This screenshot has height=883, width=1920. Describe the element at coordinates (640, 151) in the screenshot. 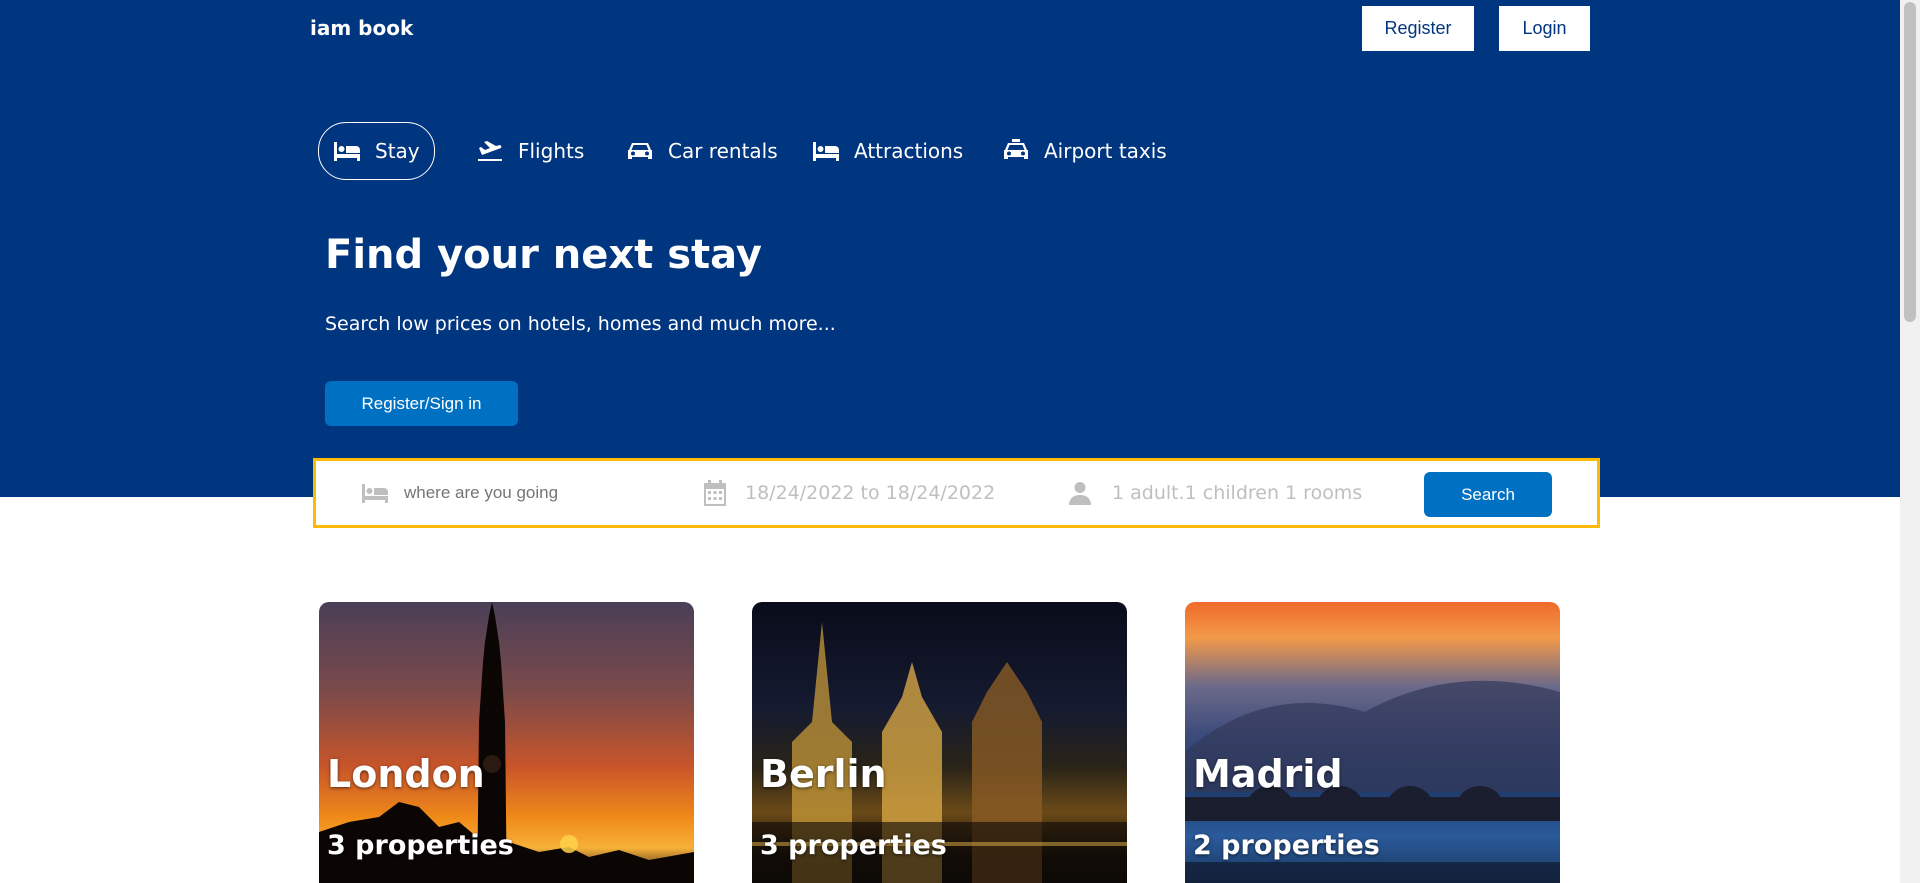

I see `car-icon` at that location.